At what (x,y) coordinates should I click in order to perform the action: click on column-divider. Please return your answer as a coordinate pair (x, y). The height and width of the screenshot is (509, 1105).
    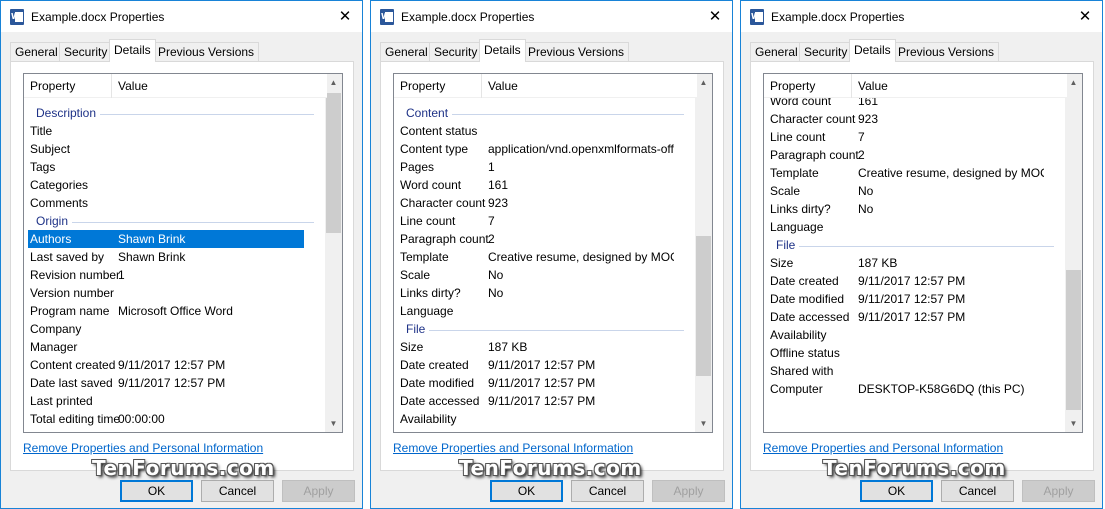
    Looking at the image, I should click on (481, 86).